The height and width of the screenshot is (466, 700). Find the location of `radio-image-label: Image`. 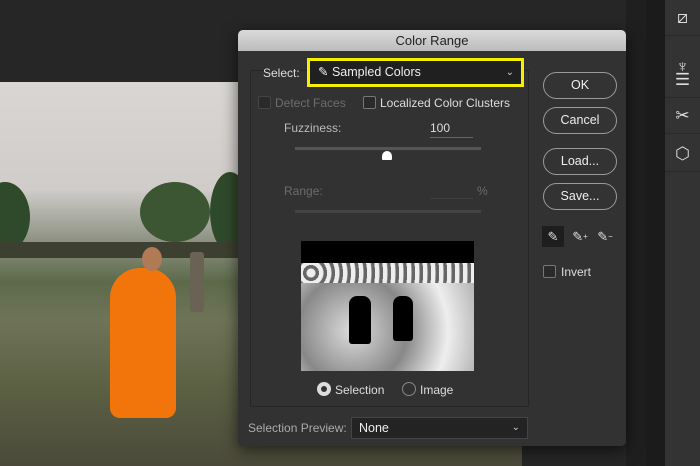

radio-image-label: Image is located at coordinates (437, 390).